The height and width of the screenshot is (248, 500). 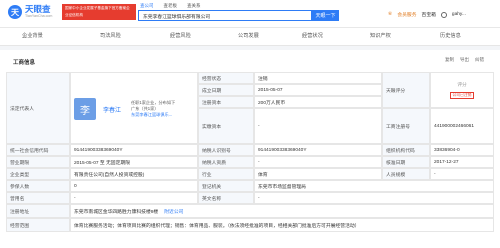 I want to click on tab-ip: 知识产权, so click(x=380, y=37).